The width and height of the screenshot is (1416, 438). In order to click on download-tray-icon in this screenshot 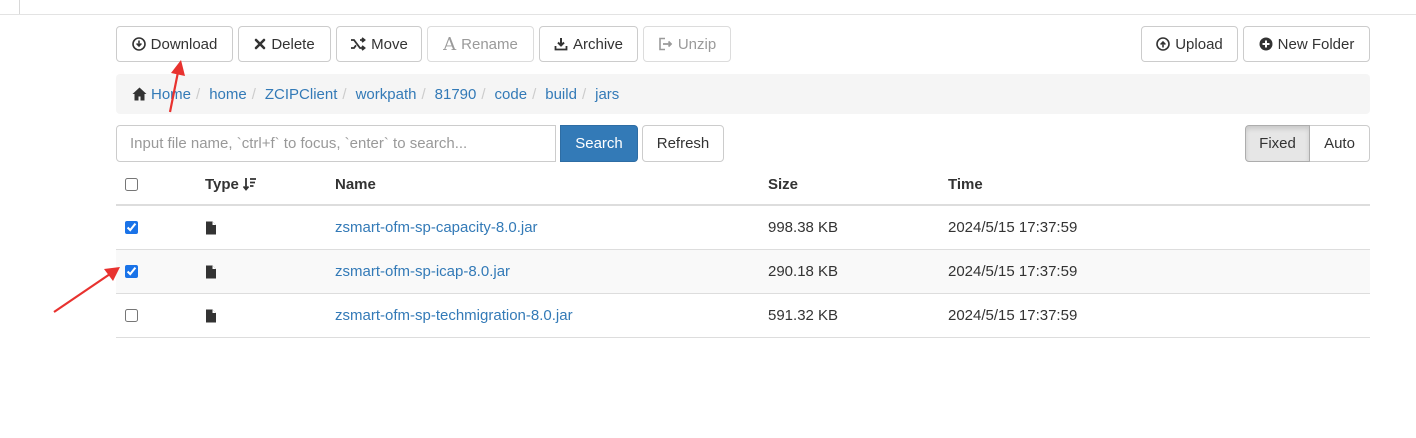, I will do `click(561, 44)`.